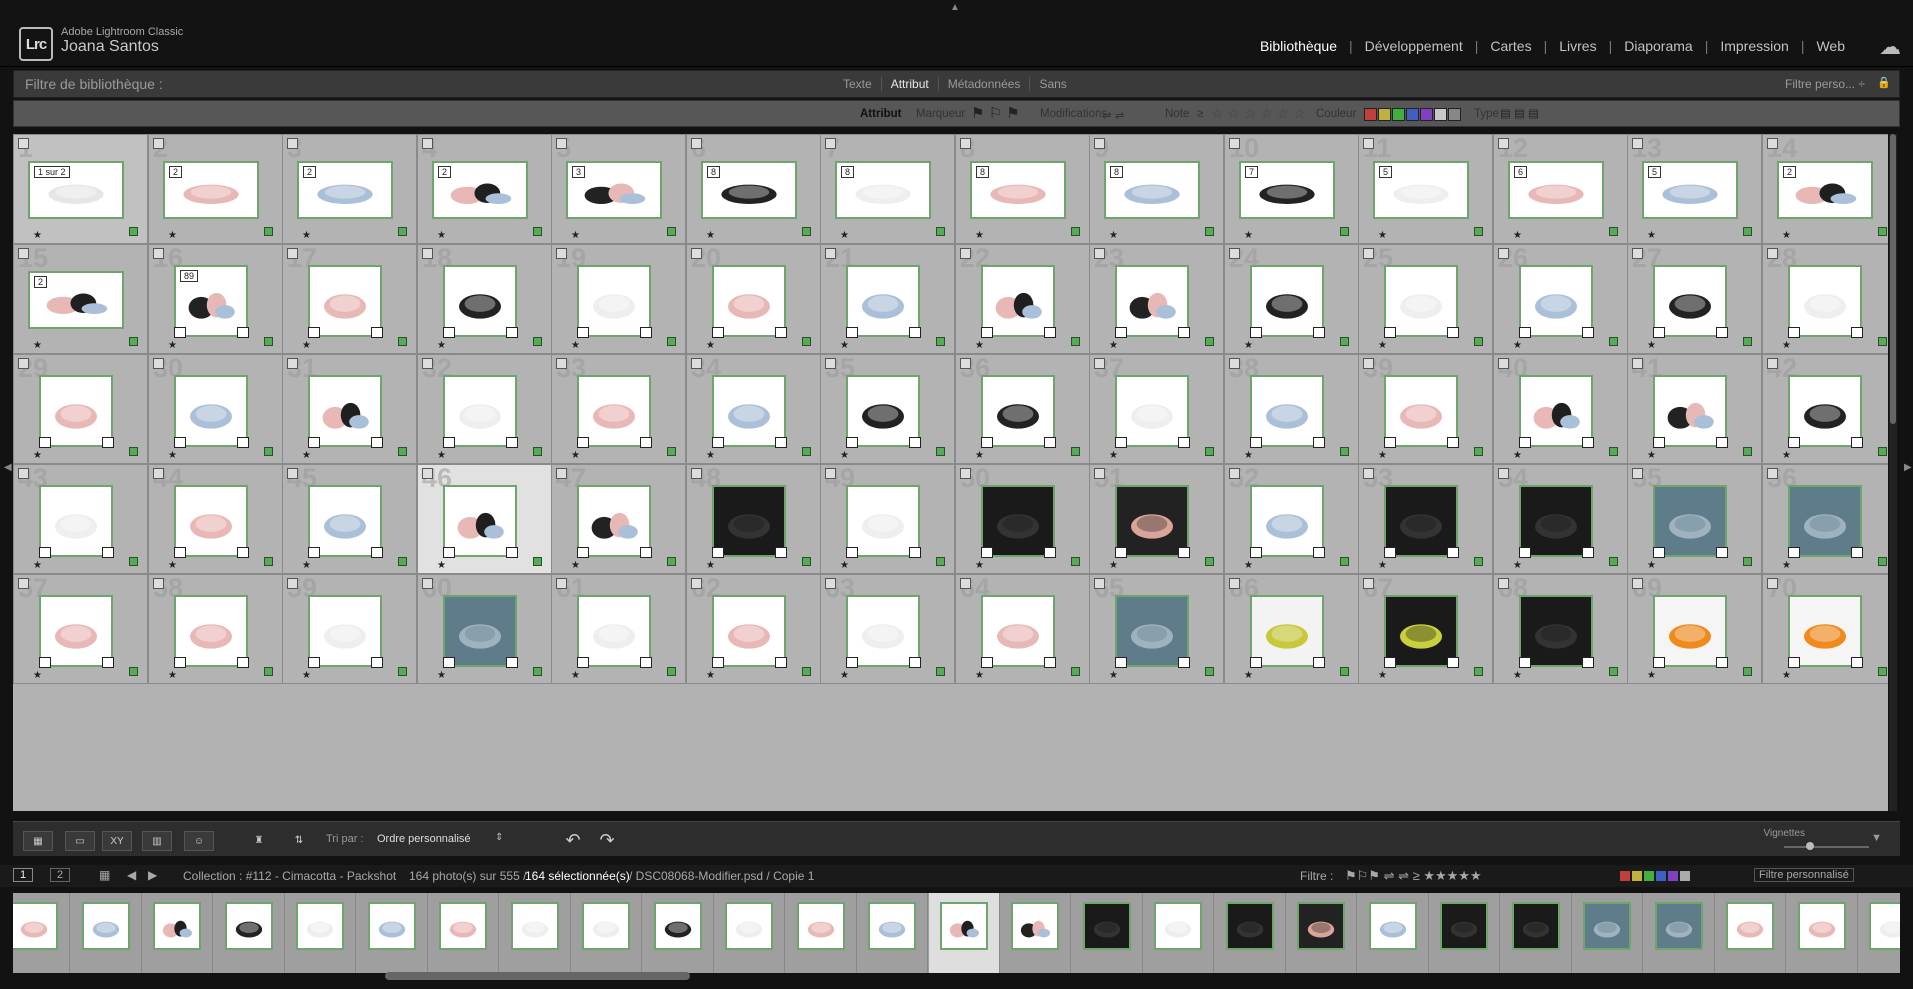 The width and height of the screenshot is (1913, 989). Describe the element at coordinates (614, 190) in the screenshot. I see `photo-thumbnail: 3` at that location.